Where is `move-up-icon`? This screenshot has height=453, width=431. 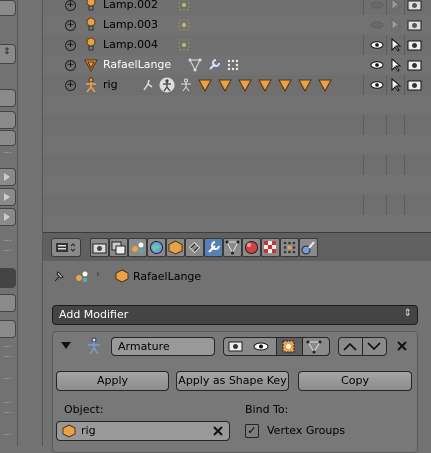
move-up-icon is located at coordinates (350, 346).